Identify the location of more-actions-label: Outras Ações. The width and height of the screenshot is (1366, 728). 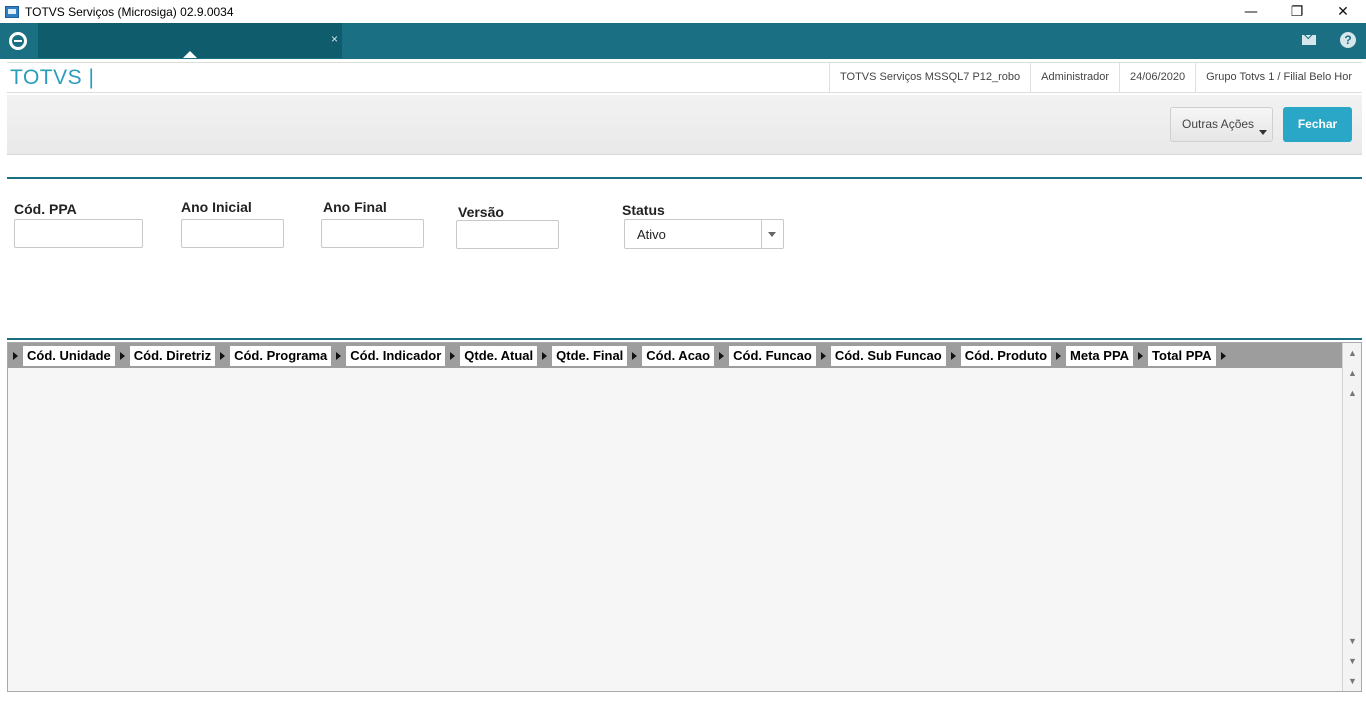
(1218, 124).